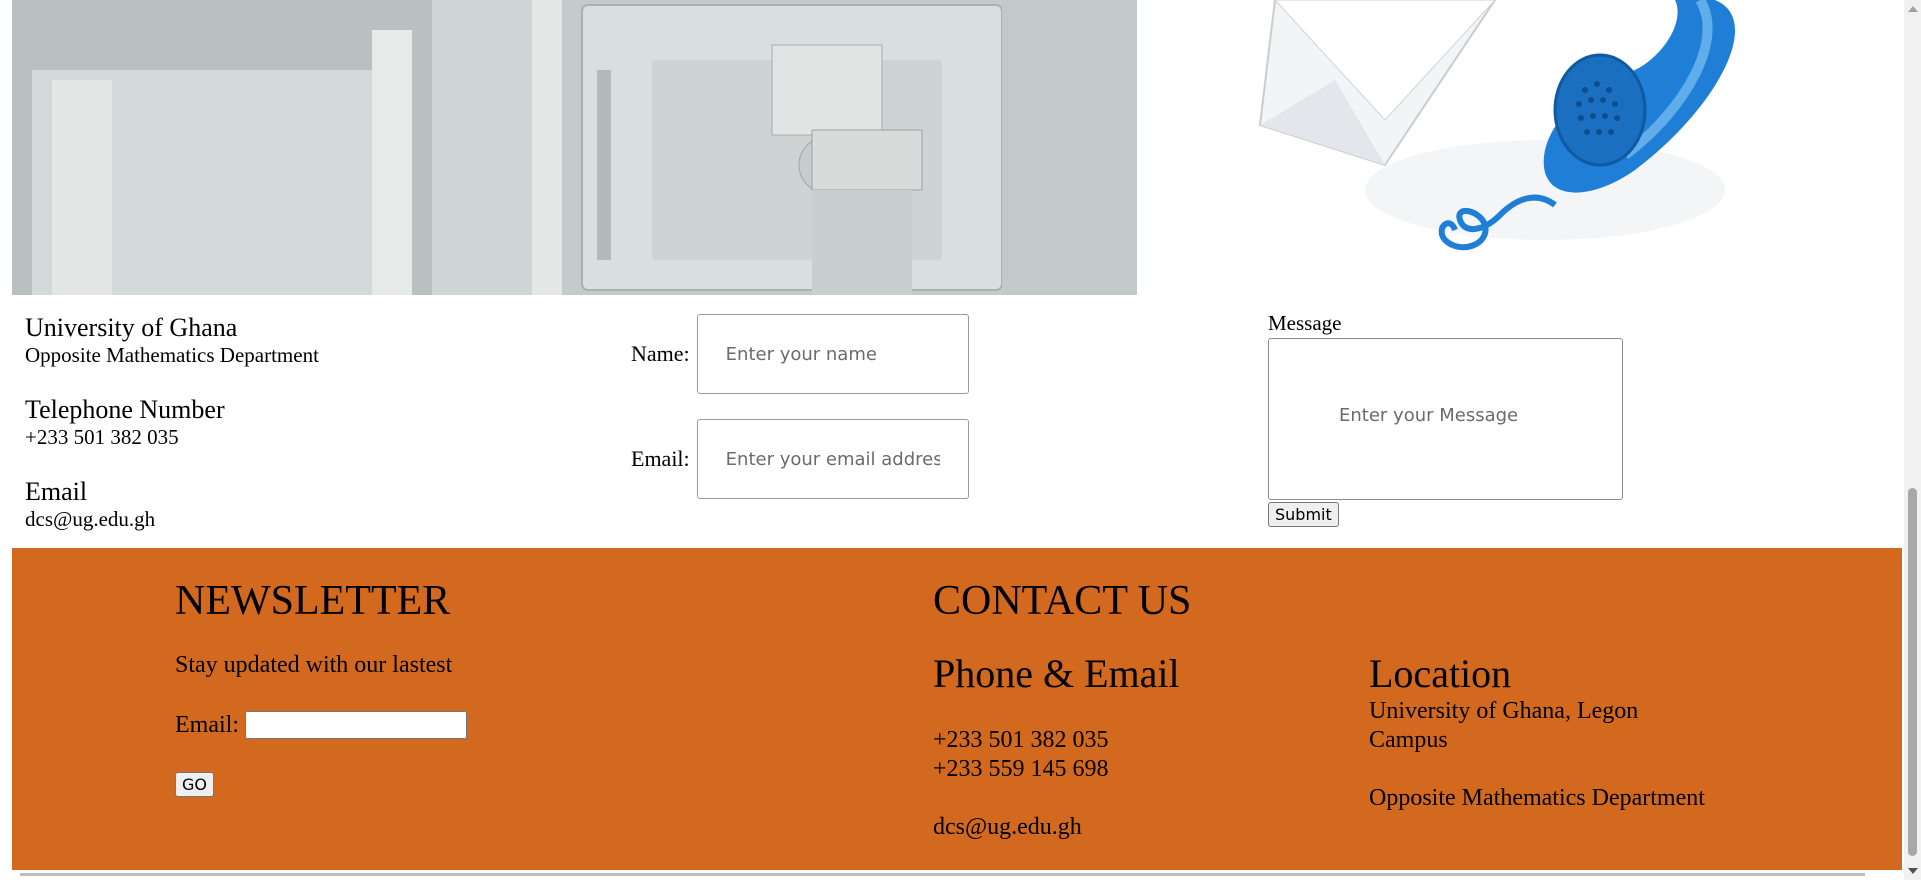 This screenshot has width=1921, height=880. What do you see at coordinates (1912, 672) in the screenshot?
I see `scrollbar-thumb` at bounding box center [1912, 672].